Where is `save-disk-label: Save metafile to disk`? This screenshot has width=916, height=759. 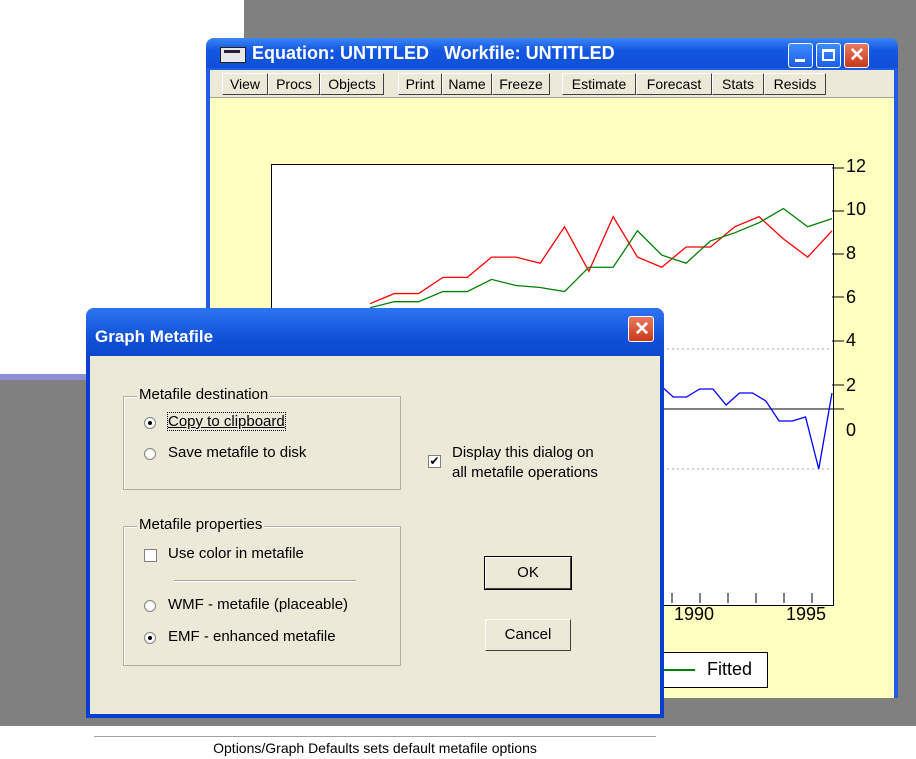 save-disk-label: Save metafile to disk is located at coordinates (237, 452).